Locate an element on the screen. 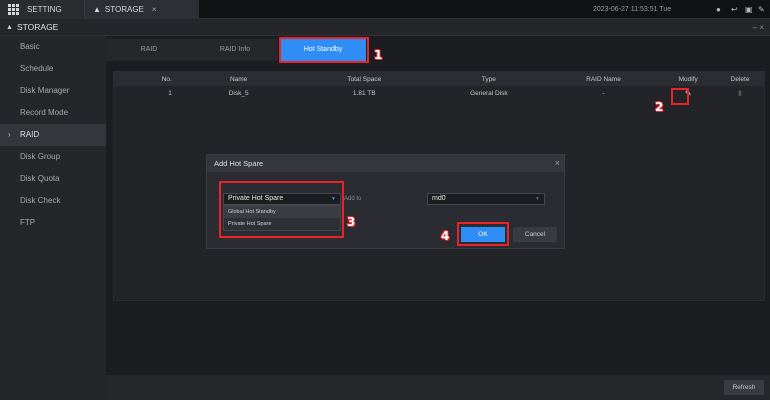 This screenshot has height=400, width=770. sidebar-item-disk-check: Disk Check is located at coordinates (53, 201).